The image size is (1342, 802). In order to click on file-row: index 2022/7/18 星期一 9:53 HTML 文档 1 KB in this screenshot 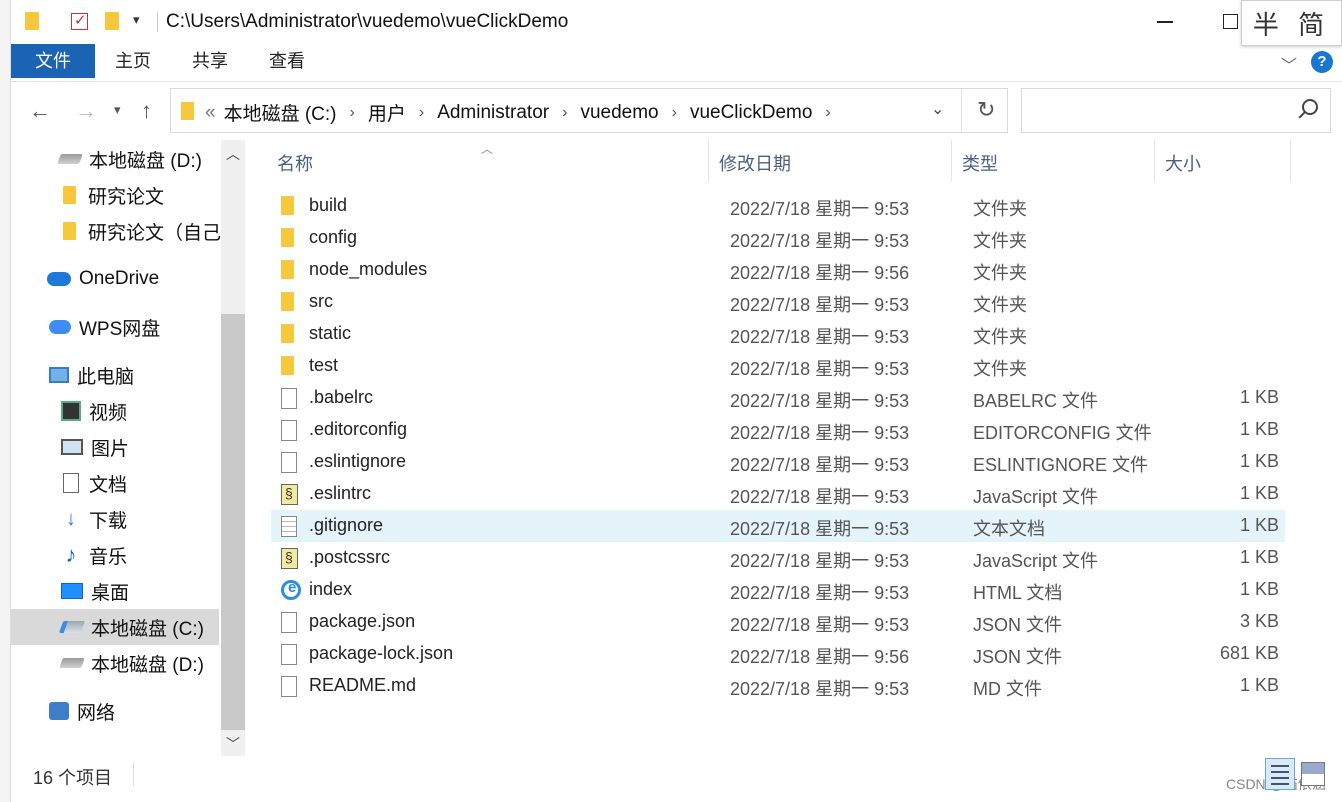, I will do `click(778, 590)`.